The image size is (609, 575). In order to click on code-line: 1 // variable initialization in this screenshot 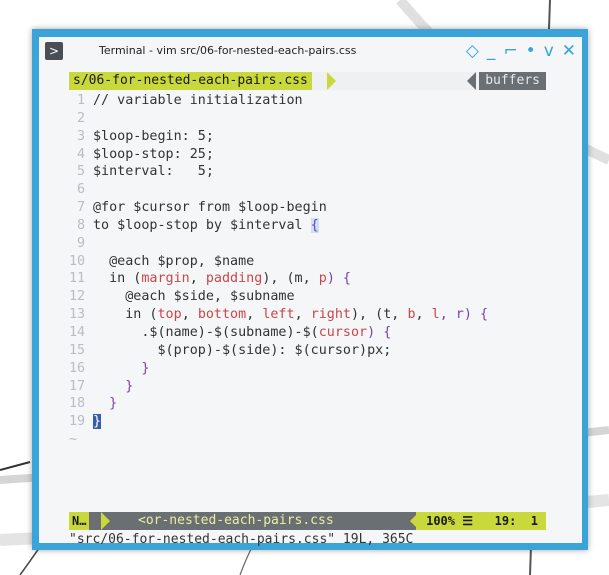, I will do `click(307, 101)`.